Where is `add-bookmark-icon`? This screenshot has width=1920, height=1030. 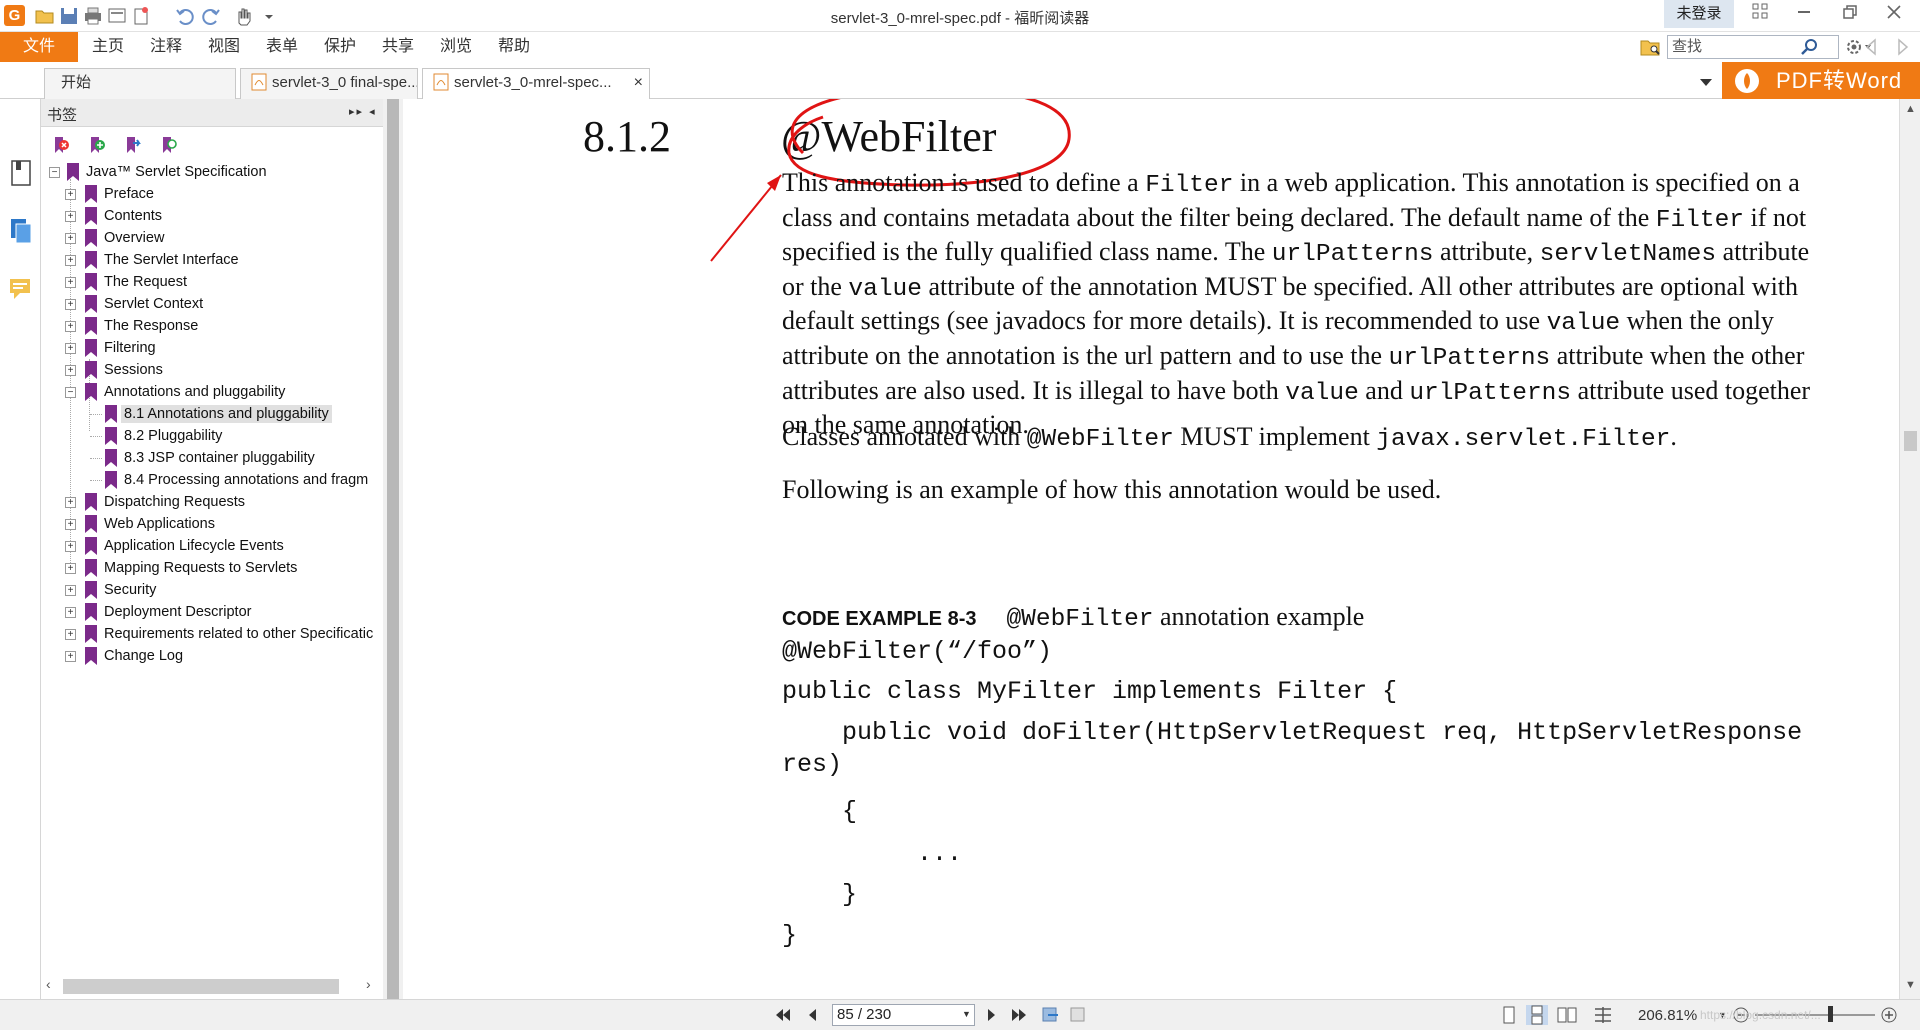 add-bookmark-icon is located at coordinates (97, 145).